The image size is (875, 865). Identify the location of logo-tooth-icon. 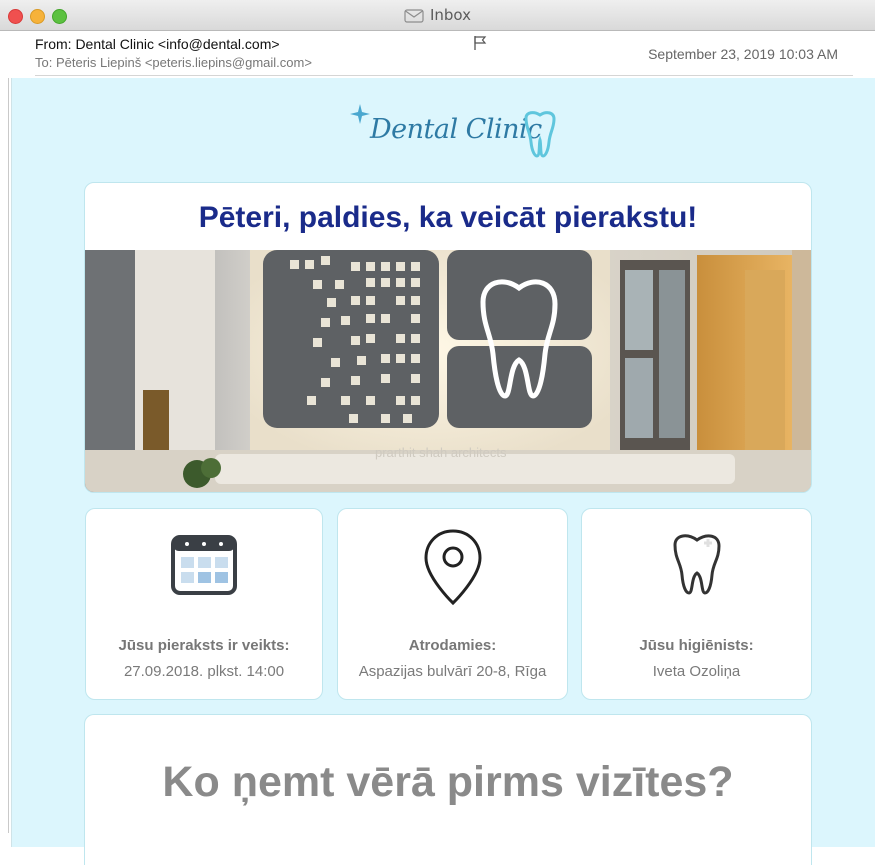
(540, 137).